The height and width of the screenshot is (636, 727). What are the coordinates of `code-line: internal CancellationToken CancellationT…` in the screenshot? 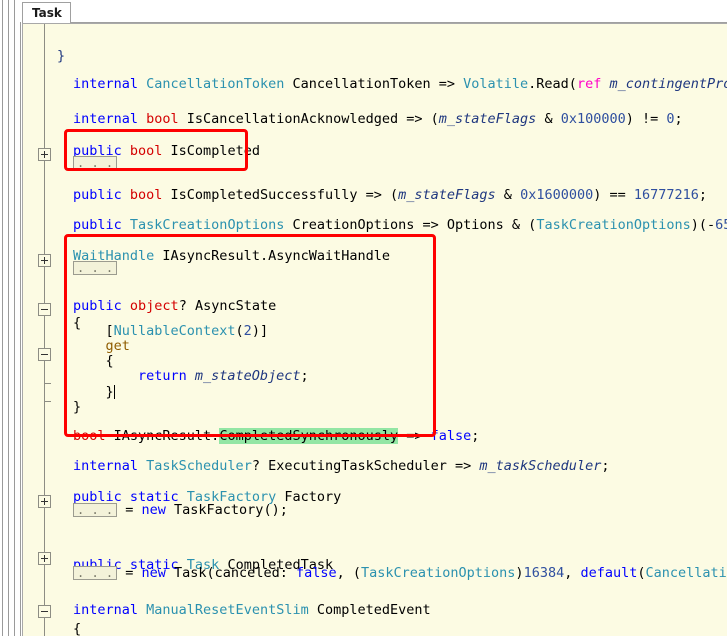 It's located at (400, 84).